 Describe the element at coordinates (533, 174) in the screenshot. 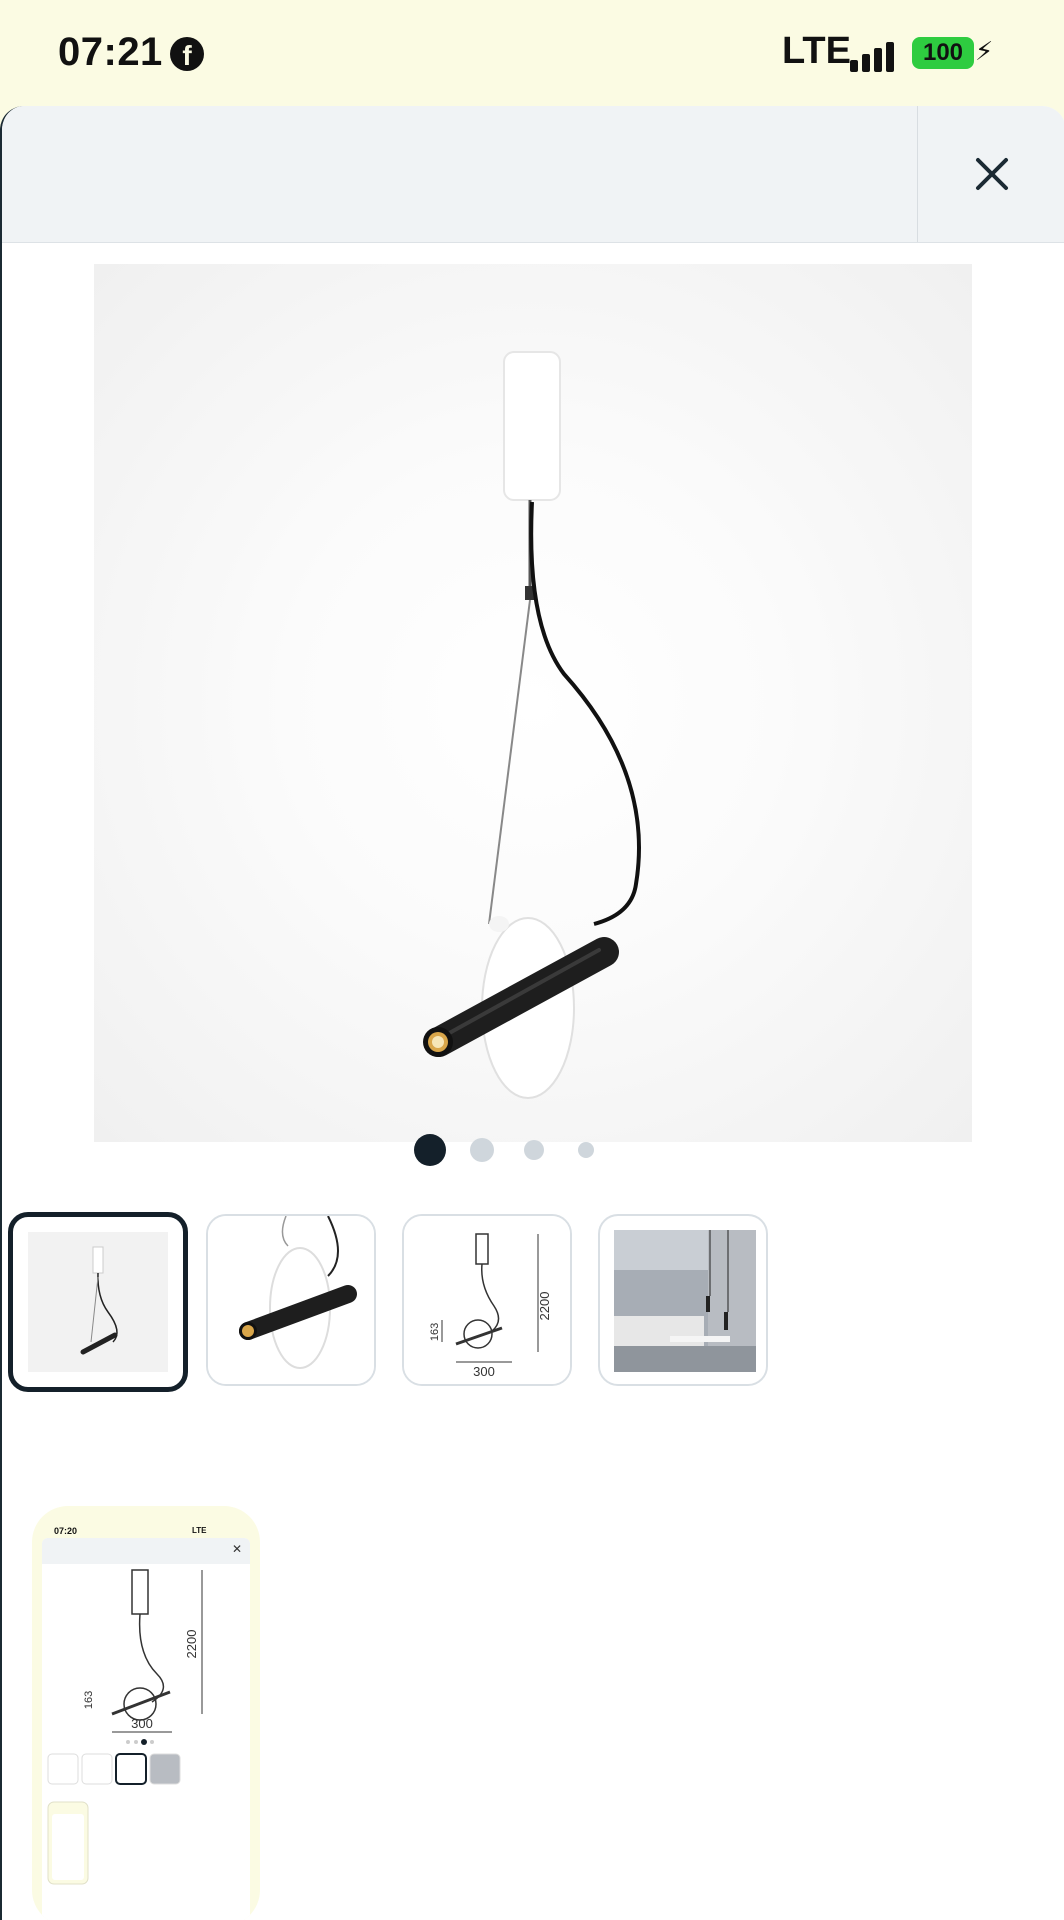

I see `sheet-header` at that location.